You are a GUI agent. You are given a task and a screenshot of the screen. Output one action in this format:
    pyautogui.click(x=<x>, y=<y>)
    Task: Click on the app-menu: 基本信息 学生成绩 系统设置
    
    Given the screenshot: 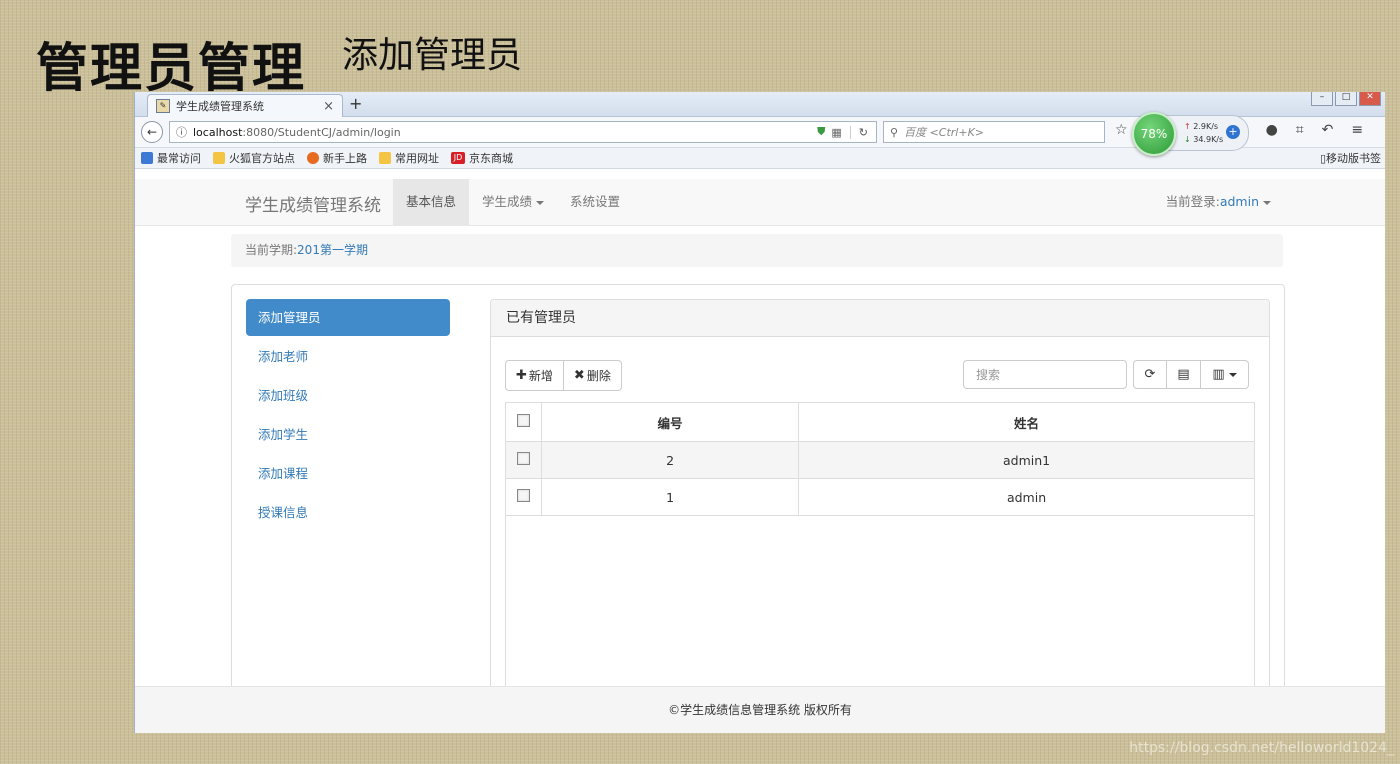 What is the action you would take?
    pyautogui.click(x=513, y=202)
    